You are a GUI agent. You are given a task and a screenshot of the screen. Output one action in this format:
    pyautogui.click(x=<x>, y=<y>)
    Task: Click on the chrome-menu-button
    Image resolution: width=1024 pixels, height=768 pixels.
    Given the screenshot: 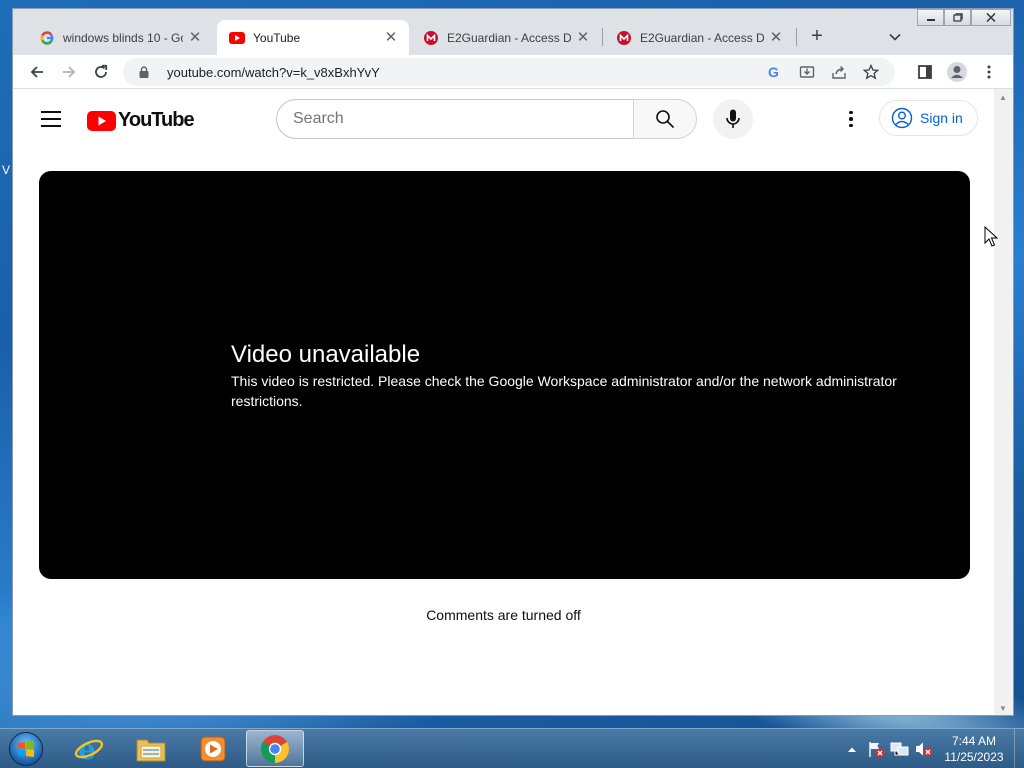 What is the action you would take?
    pyautogui.click(x=989, y=72)
    